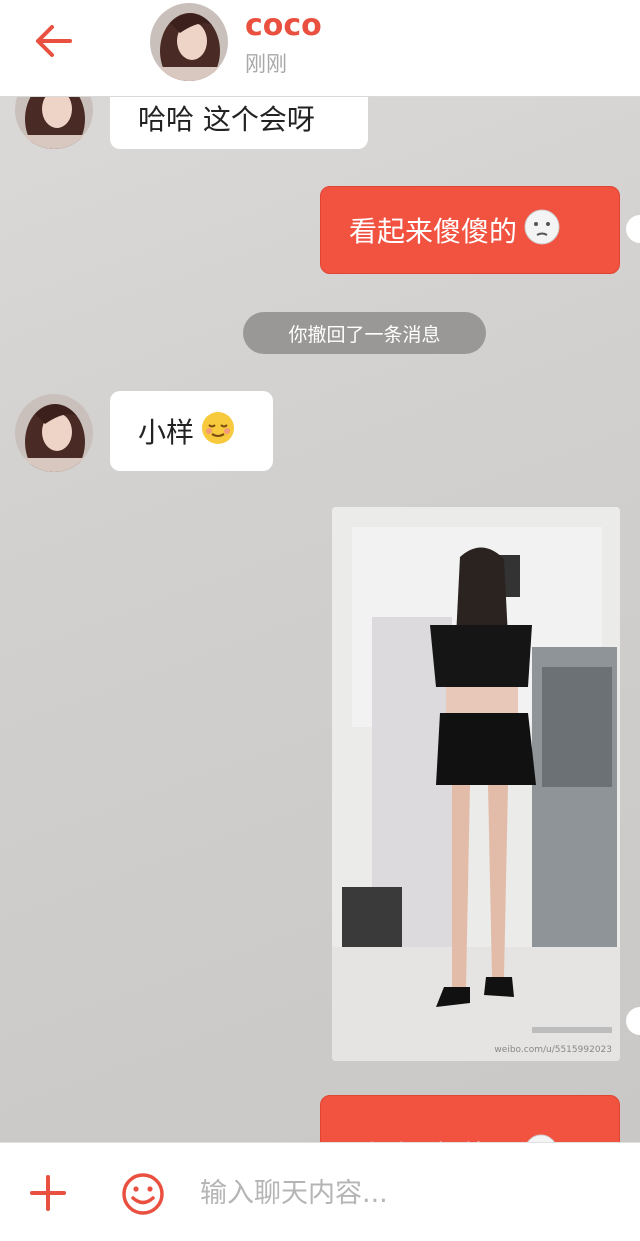 The image size is (640, 1241). What do you see at coordinates (541, 1137) in the screenshot?
I see `face-icon` at bounding box center [541, 1137].